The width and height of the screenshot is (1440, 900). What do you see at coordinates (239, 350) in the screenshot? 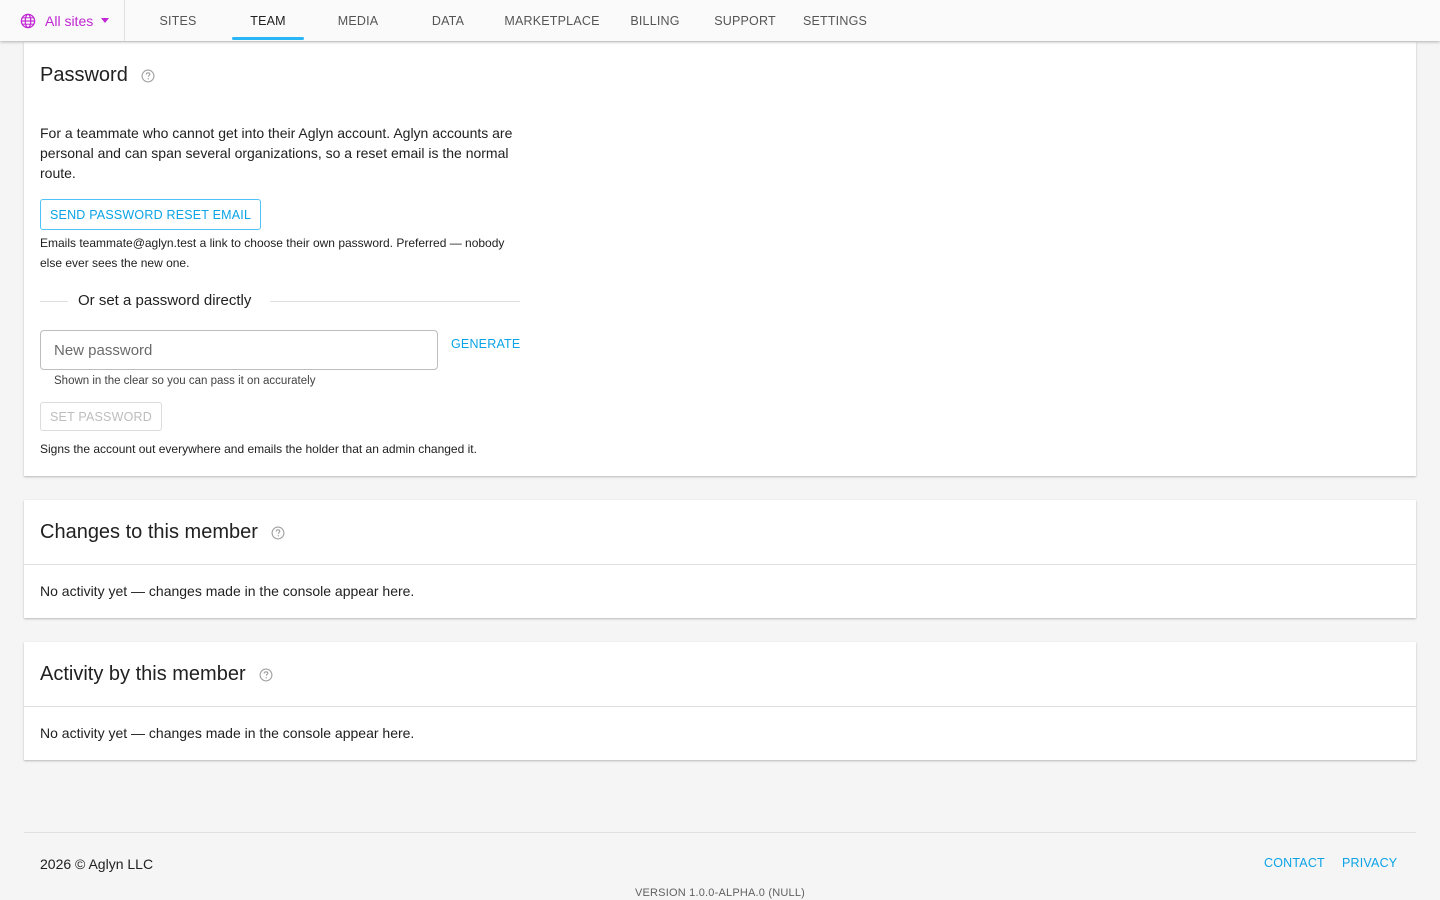
I see `new-password-input` at bounding box center [239, 350].